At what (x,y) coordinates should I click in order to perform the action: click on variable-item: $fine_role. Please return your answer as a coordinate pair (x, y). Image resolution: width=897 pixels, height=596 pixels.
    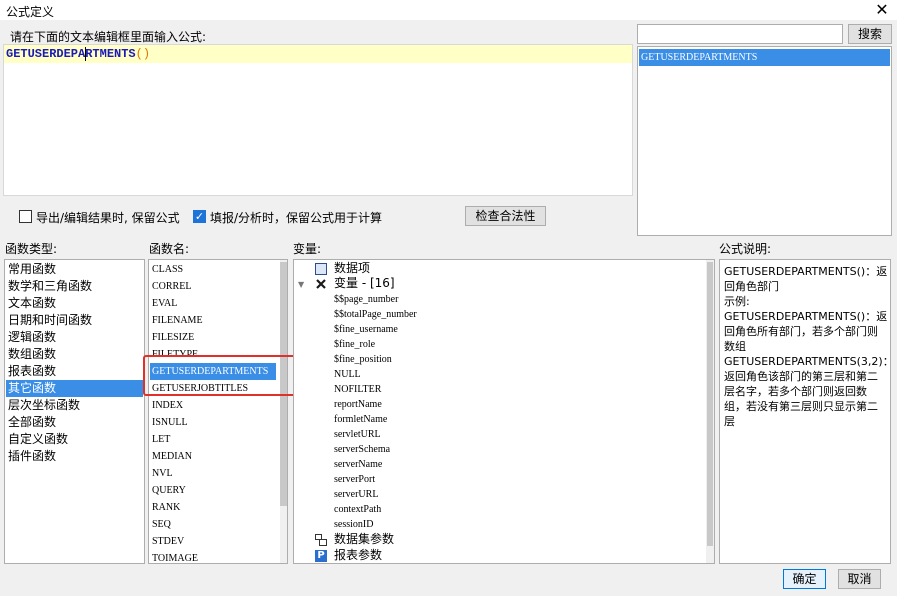
    Looking at the image, I should click on (354, 344).